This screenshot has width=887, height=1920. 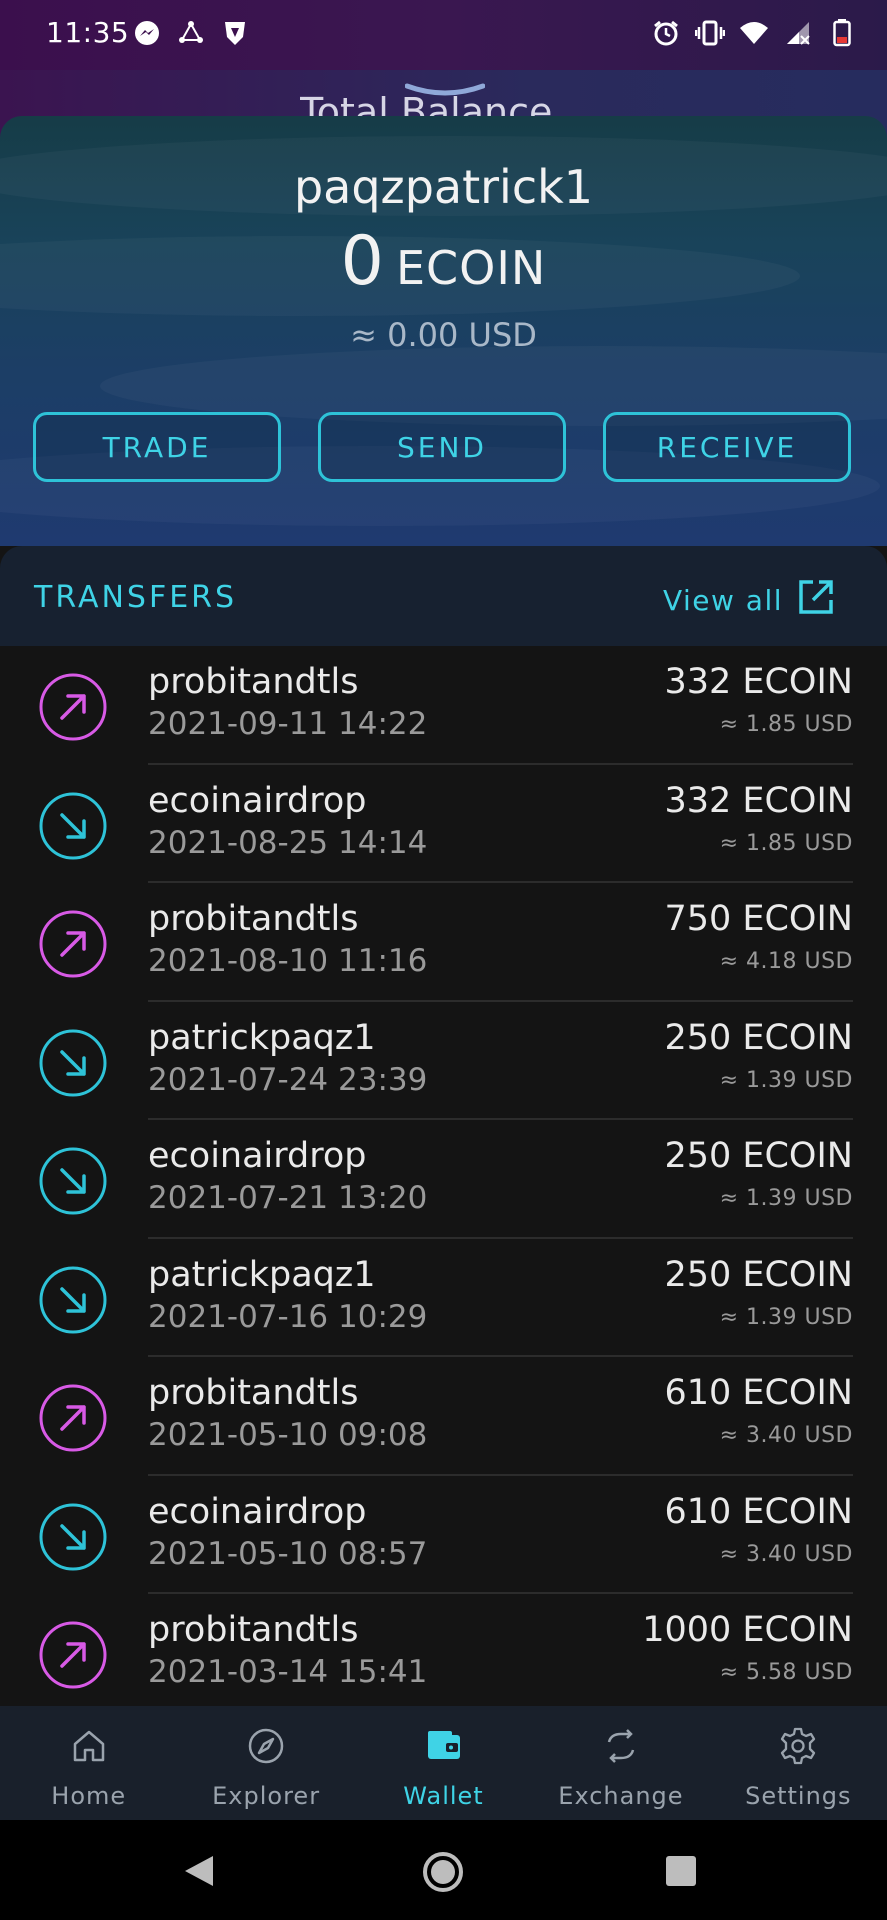 What do you see at coordinates (443, 187) in the screenshot?
I see `account-username: paqzpatrick1` at bounding box center [443, 187].